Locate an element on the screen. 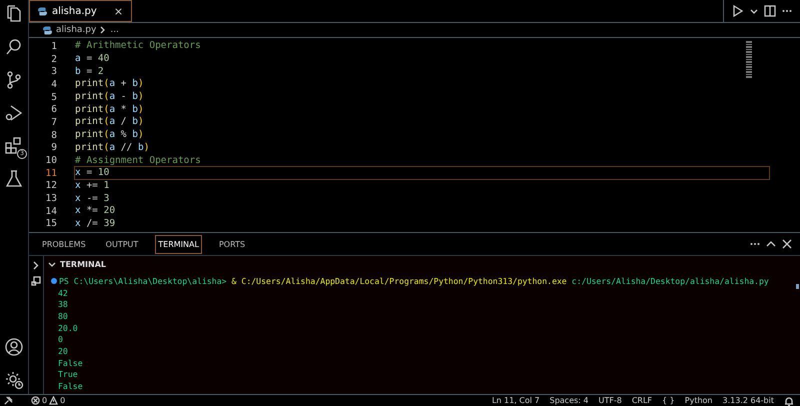  line-number: 4 is located at coordinates (54, 84).